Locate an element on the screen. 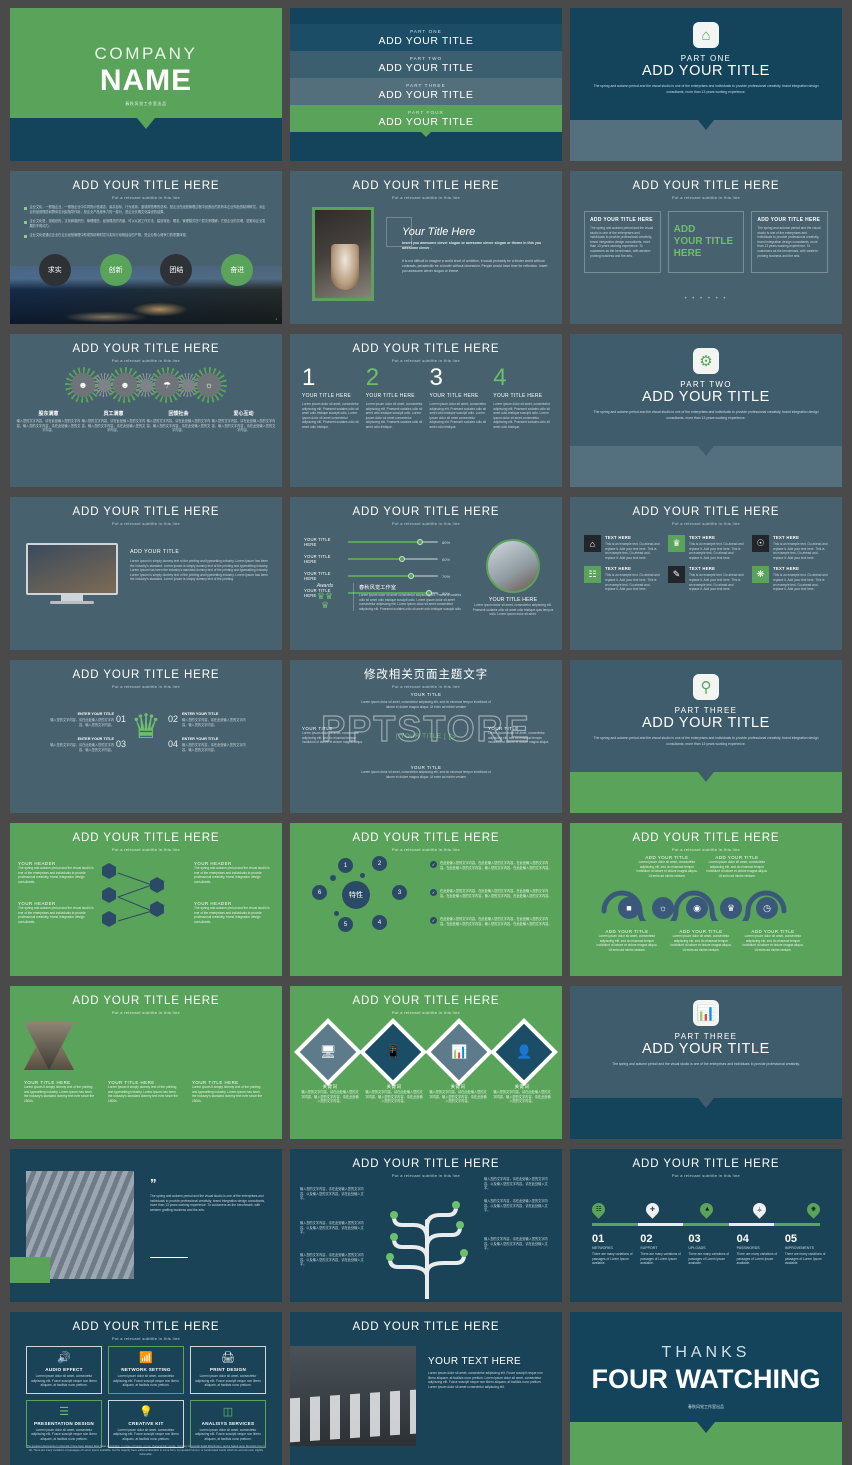 This screenshot has height=1465, width=852. wave-node: ♛ is located at coordinates (731, 908).